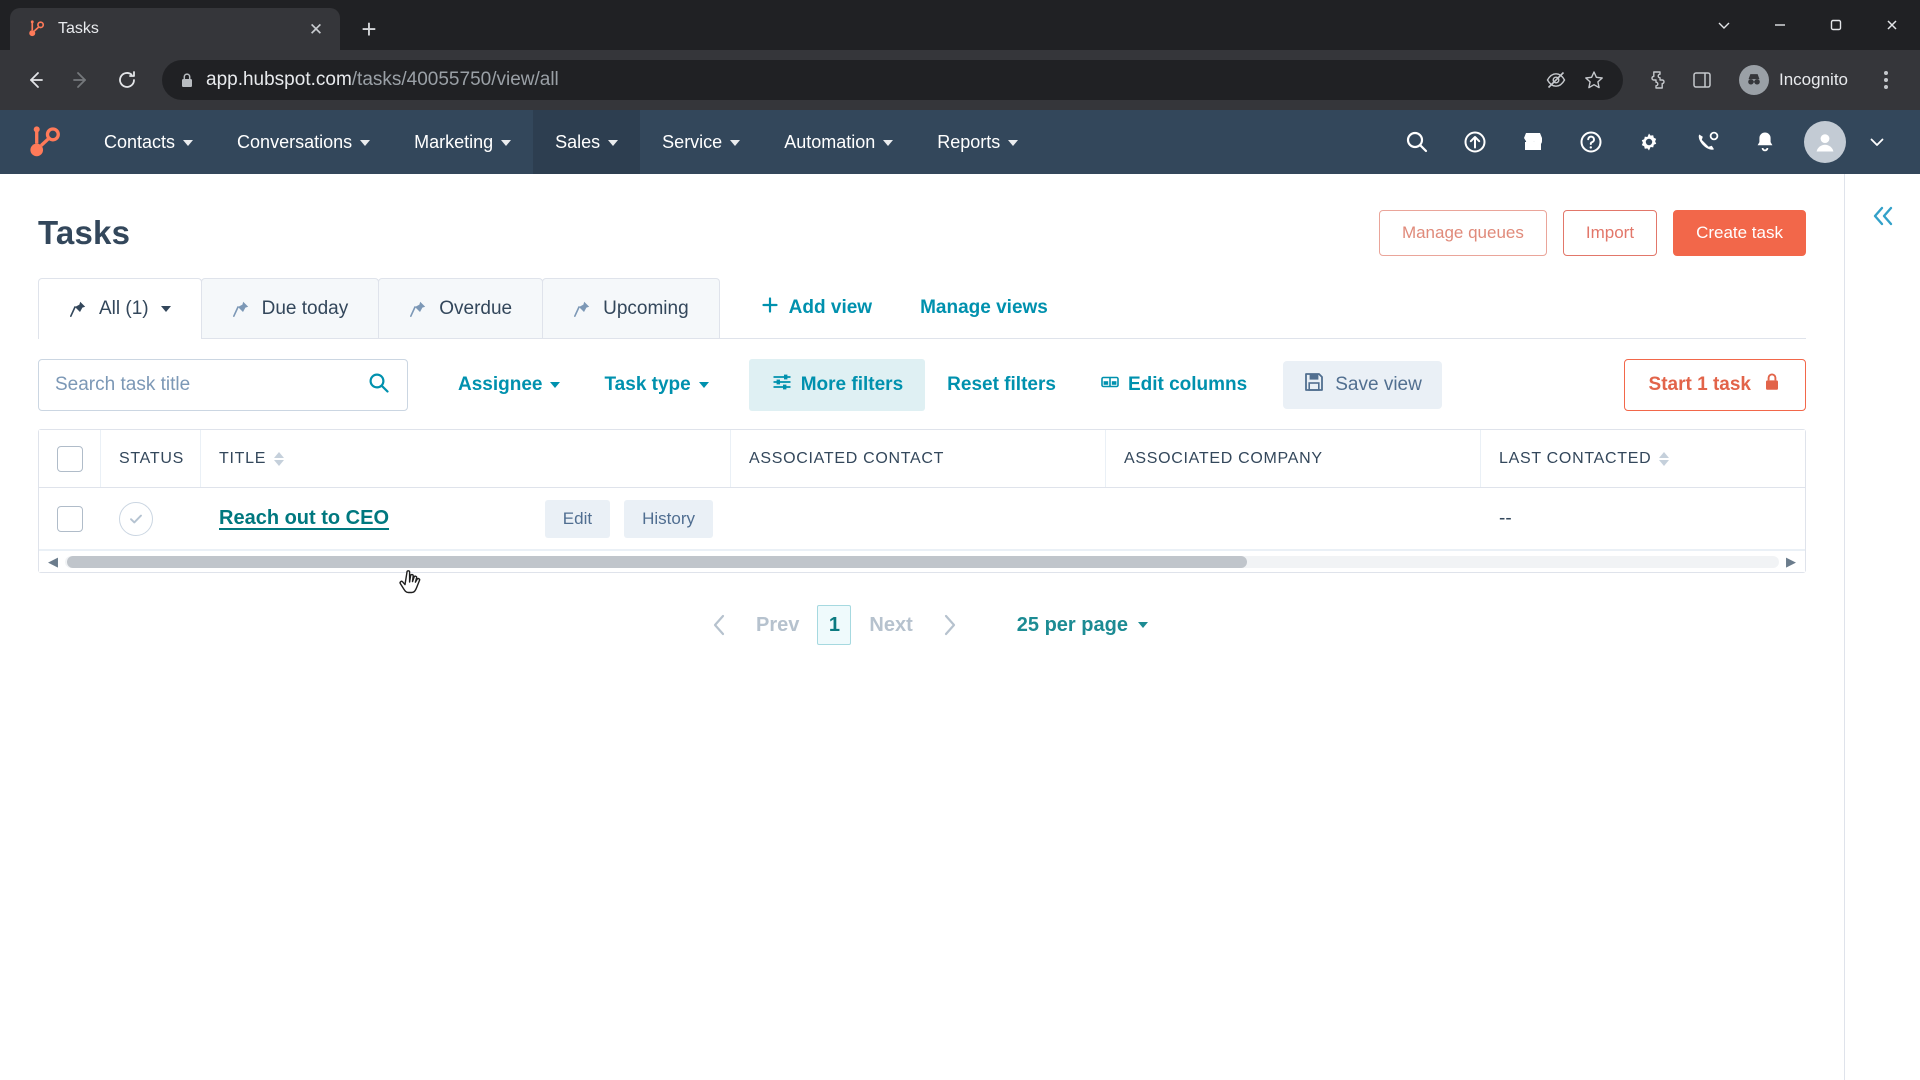  Describe the element at coordinates (279, 79) in the screenshot. I see `url-domain: app.hubspot.com` at that location.